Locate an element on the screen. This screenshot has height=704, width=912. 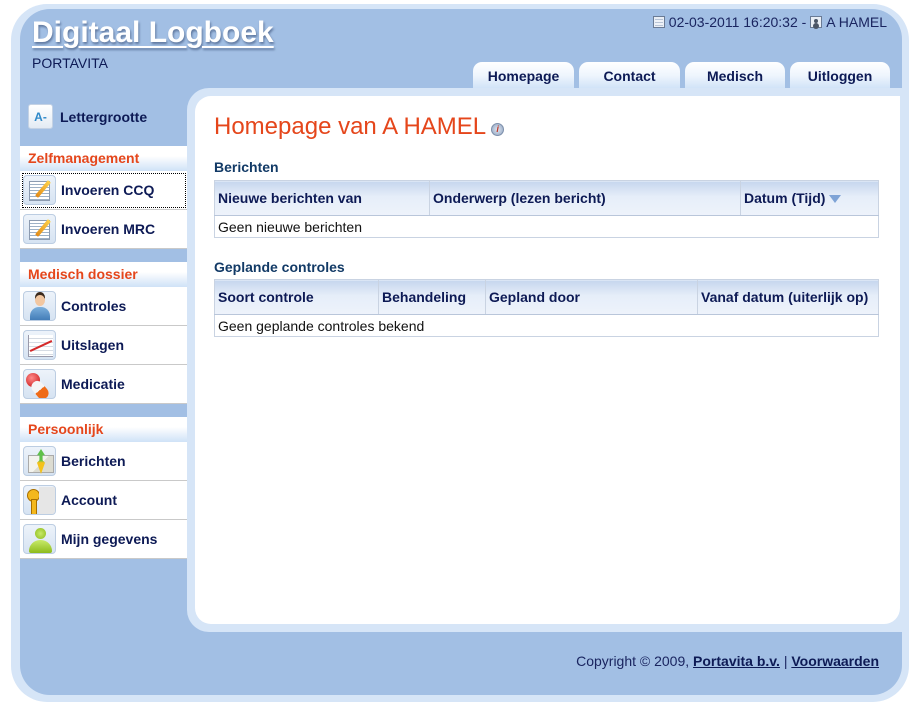
sidebar-item-label: Controles is located at coordinates (94, 306).